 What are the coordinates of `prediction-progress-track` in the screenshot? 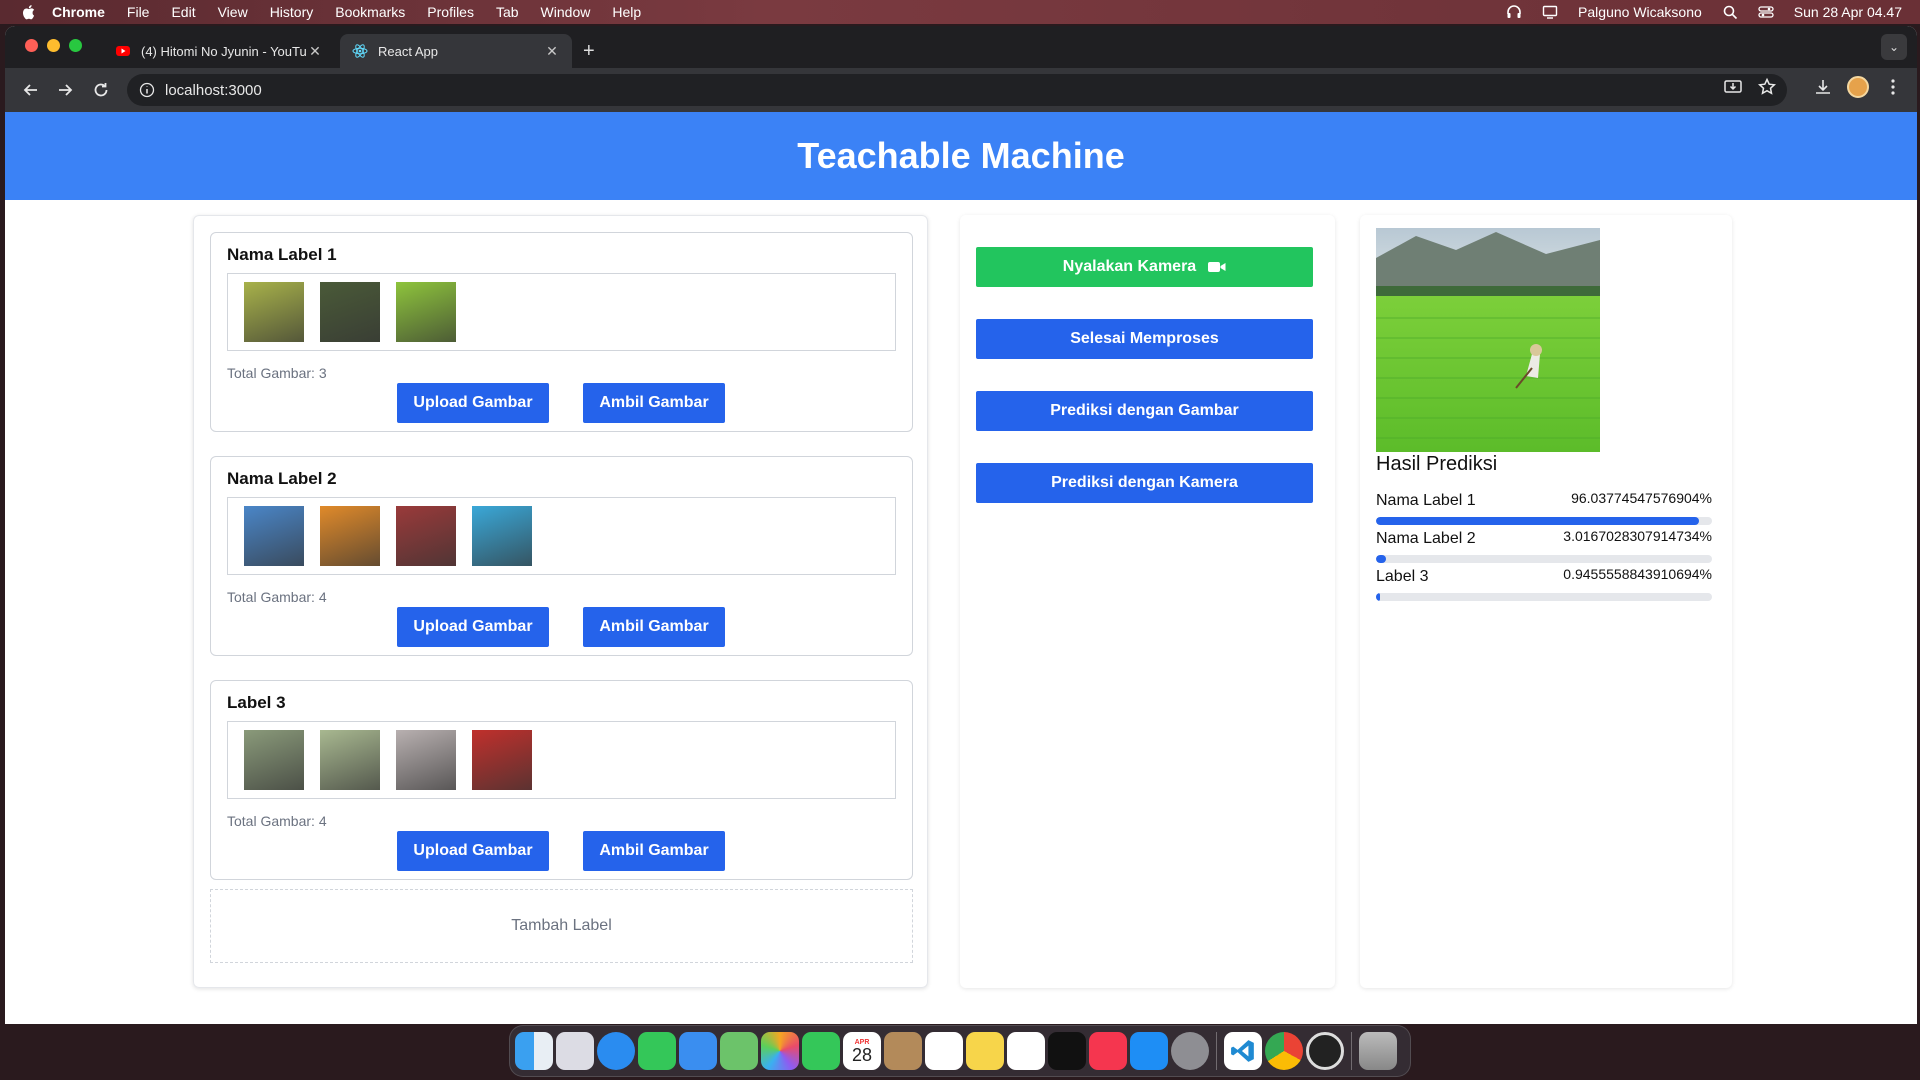 It's located at (1544, 559).